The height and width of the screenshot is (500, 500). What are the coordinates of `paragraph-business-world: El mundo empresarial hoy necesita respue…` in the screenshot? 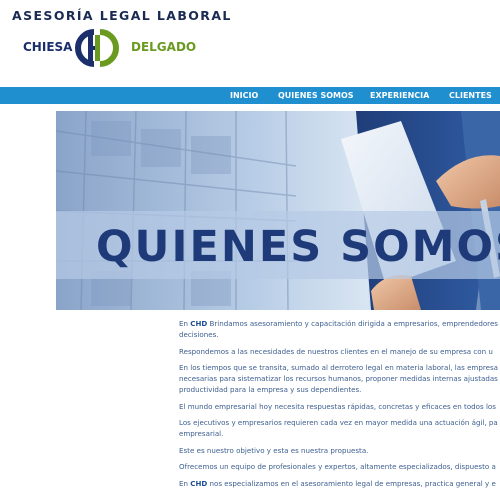 It's located at (339, 406).